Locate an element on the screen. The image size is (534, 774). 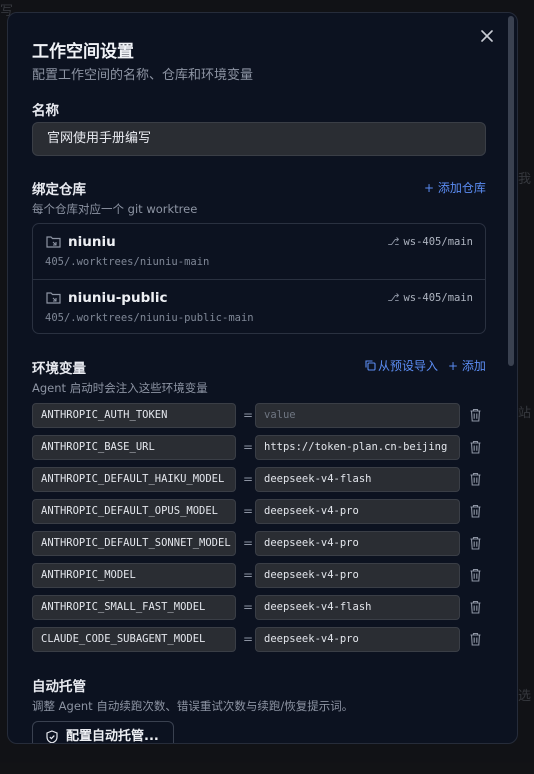
add-repo-button: + 添加仓库 is located at coordinates (455, 187).